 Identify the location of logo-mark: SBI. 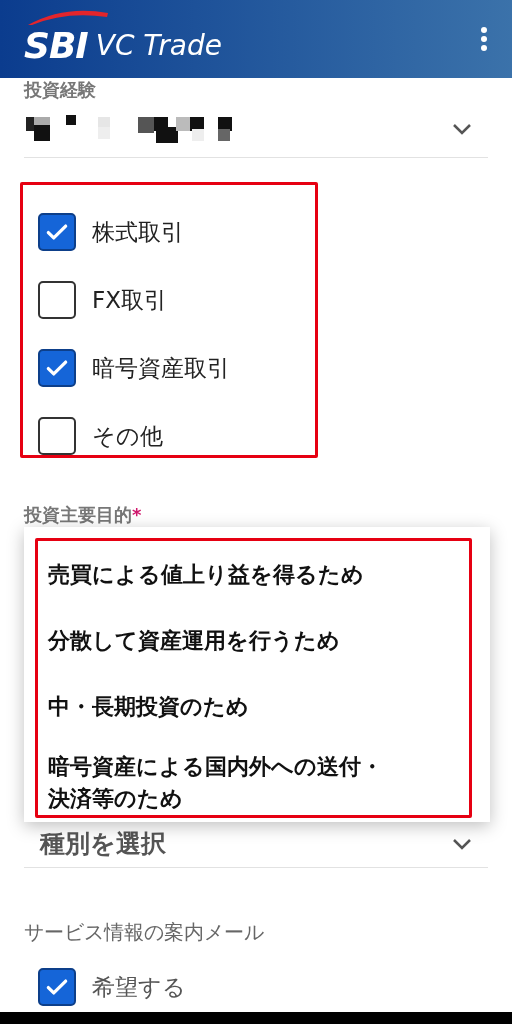
(56, 46).